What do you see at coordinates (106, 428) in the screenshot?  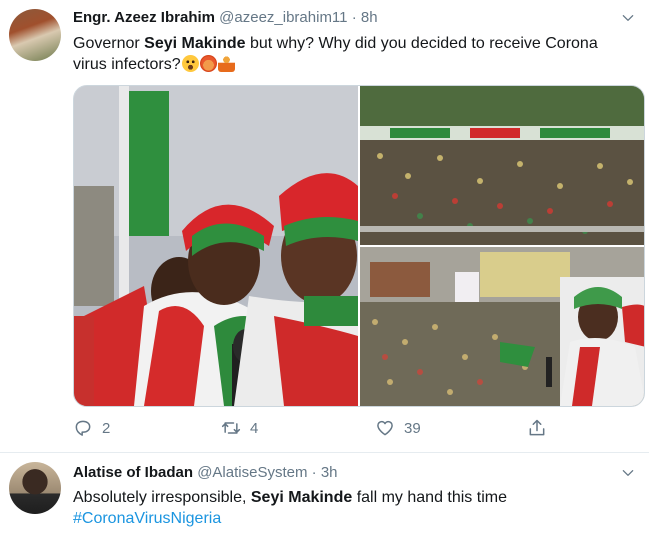 I see `reply-count: 2` at bounding box center [106, 428].